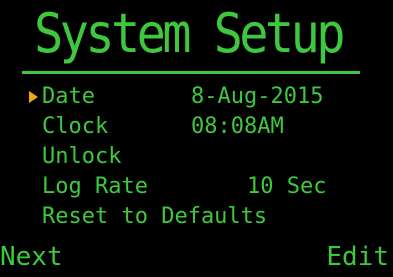  Describe the element at coordinates (191, 72) in the screenshot. I see `title-underline` at that location.